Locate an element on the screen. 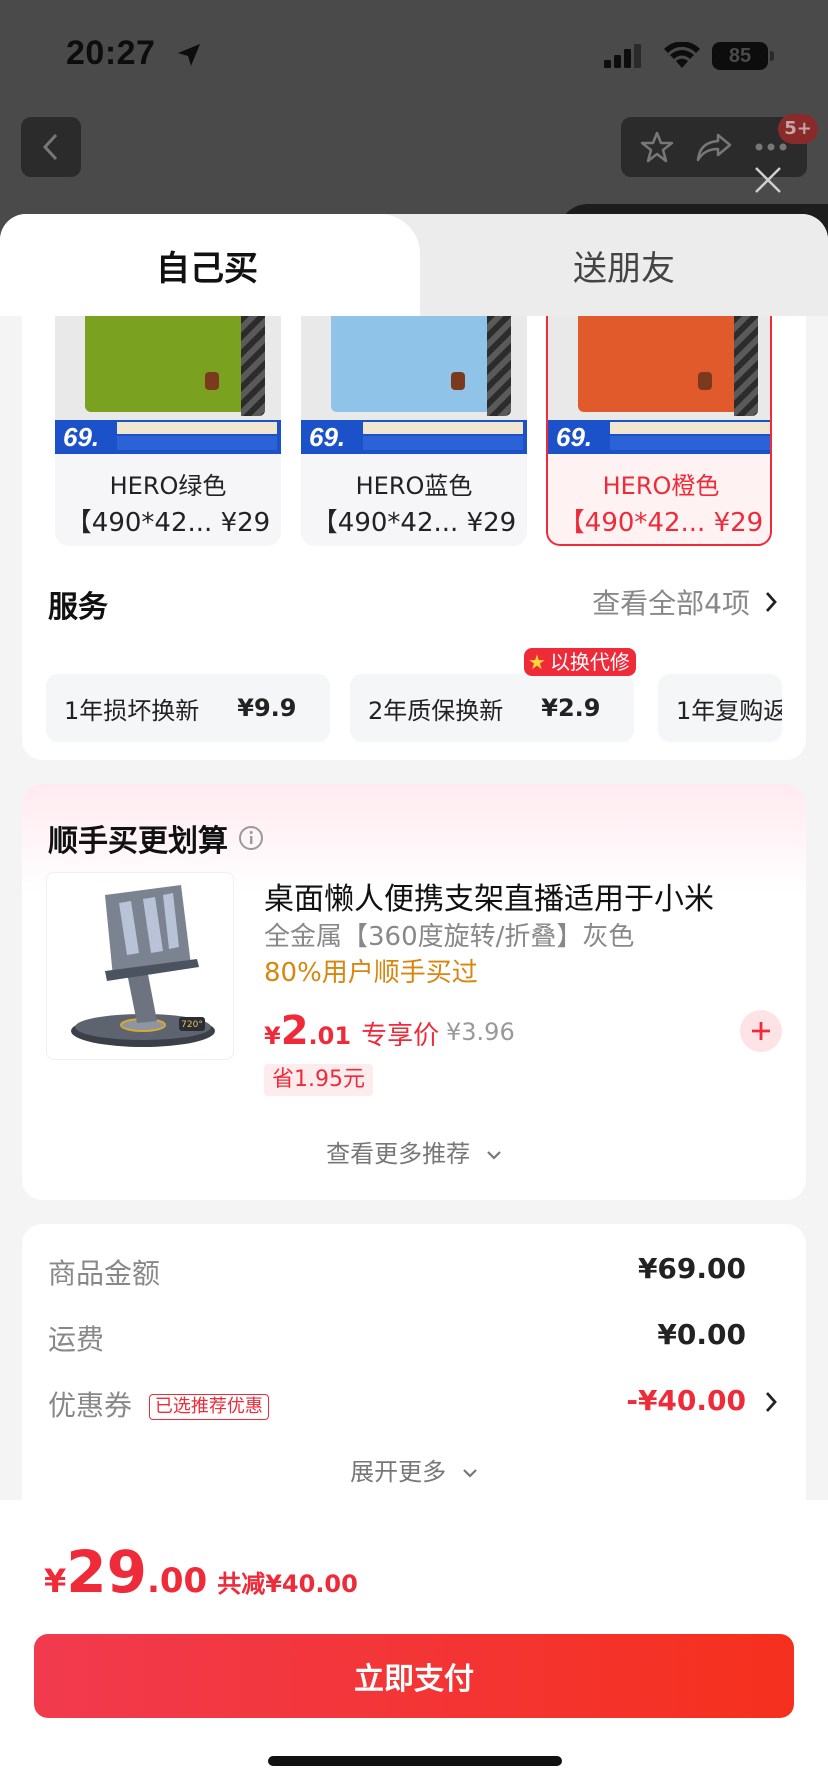  summary-label: 优惠券 is located at coordinates (90, 1405).